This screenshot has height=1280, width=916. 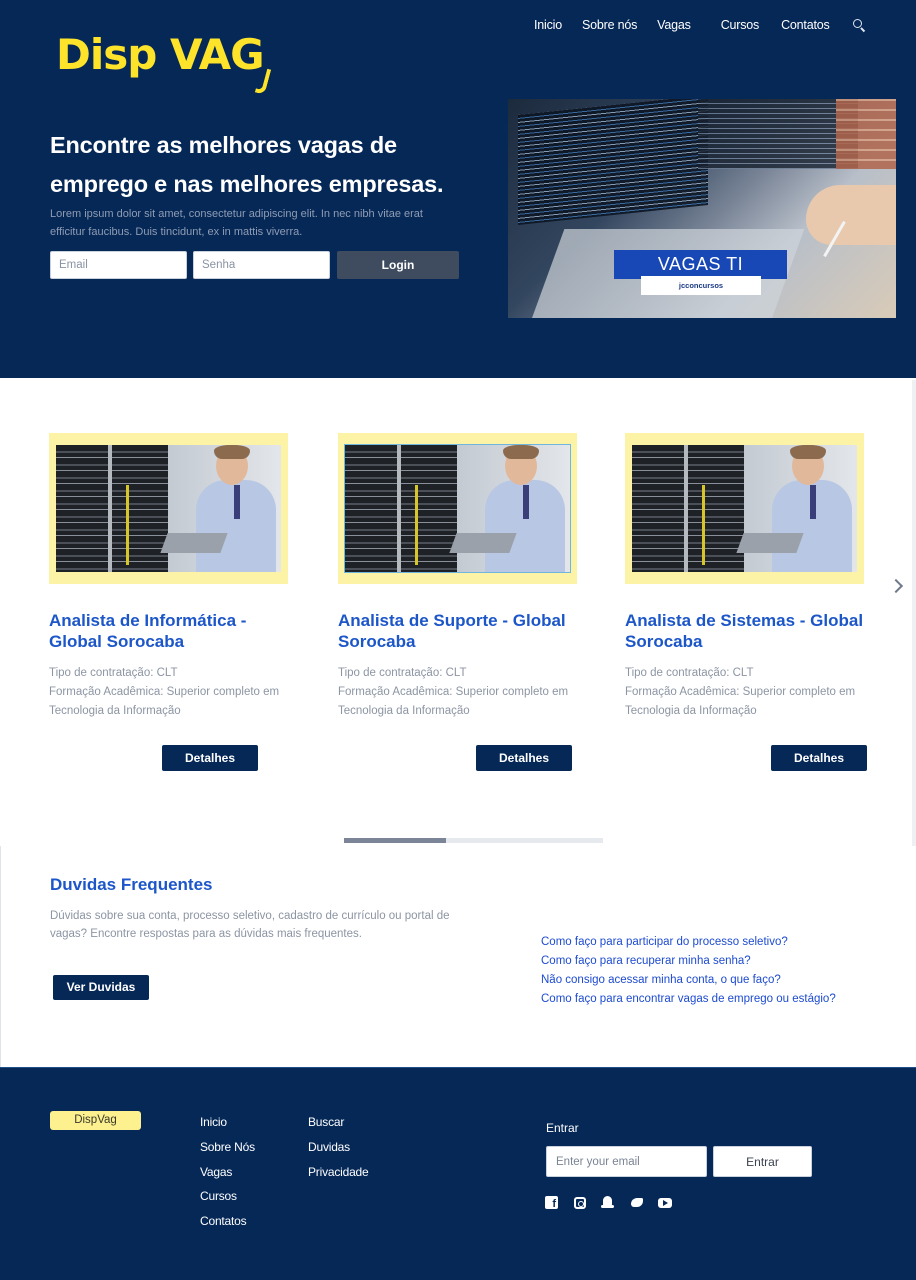 I want to click on footer-link-buscar: Buscar, so click(x=338, y=1122).